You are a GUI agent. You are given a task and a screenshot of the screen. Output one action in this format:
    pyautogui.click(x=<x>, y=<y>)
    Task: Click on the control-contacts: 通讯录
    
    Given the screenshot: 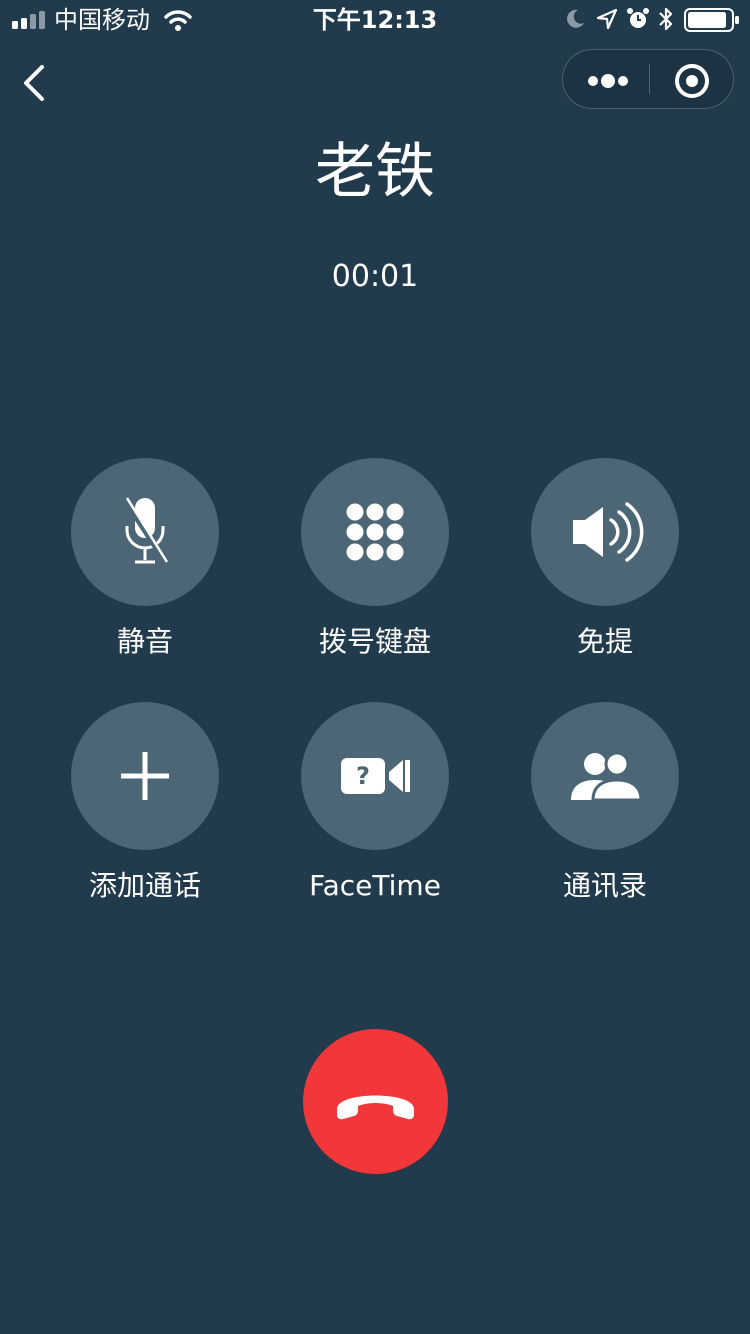 What is the action you would take?
    pyautogui.click(x=605, y=807)
    